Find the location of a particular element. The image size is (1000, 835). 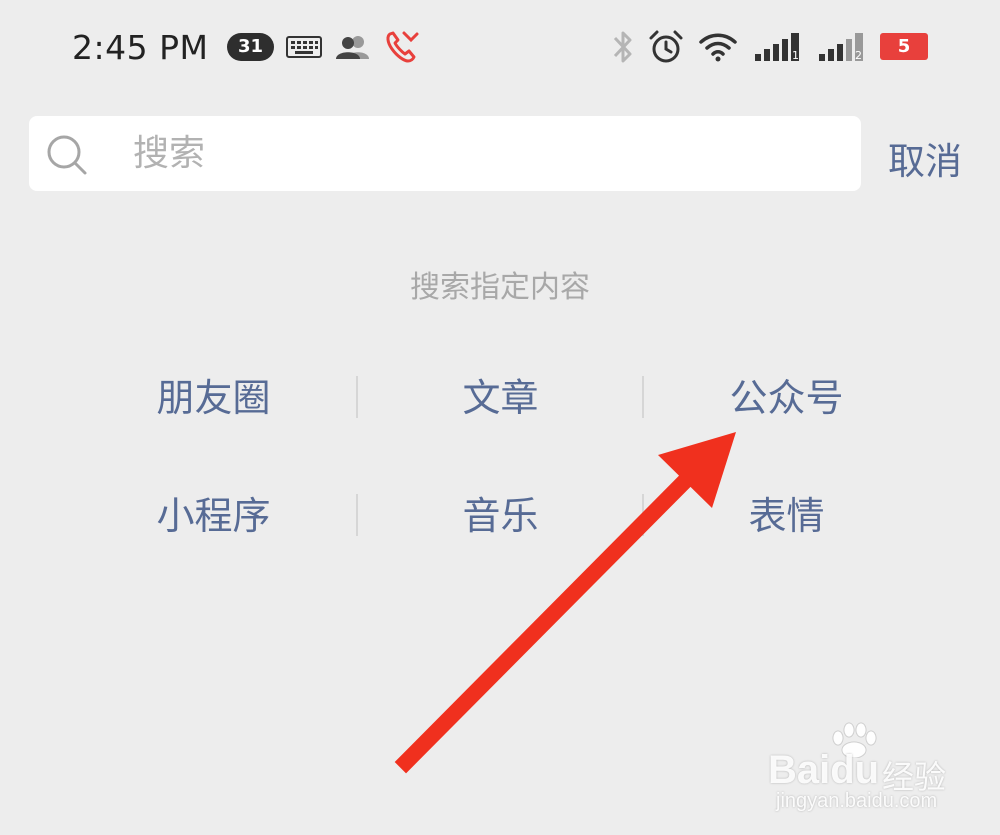

category-music: 音乐 is located at coordinates (500, 516).